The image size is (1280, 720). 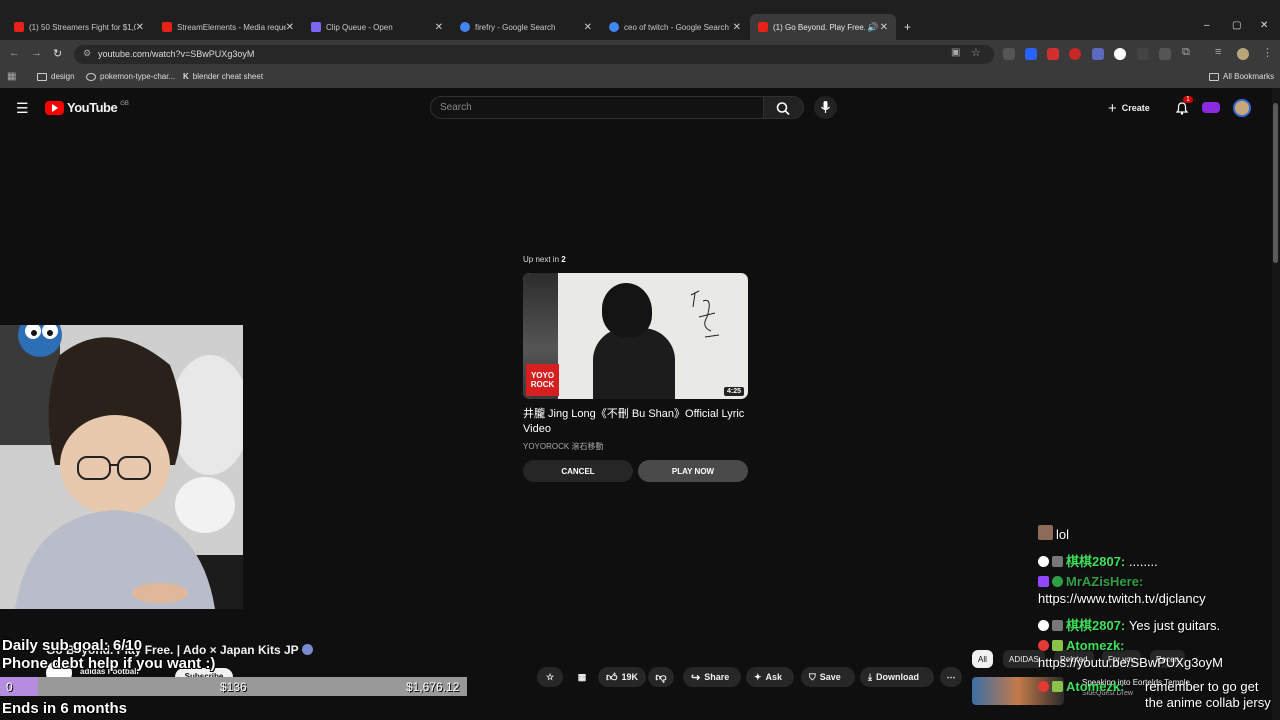 I want to click on search-button, so click(x=784, y=107).